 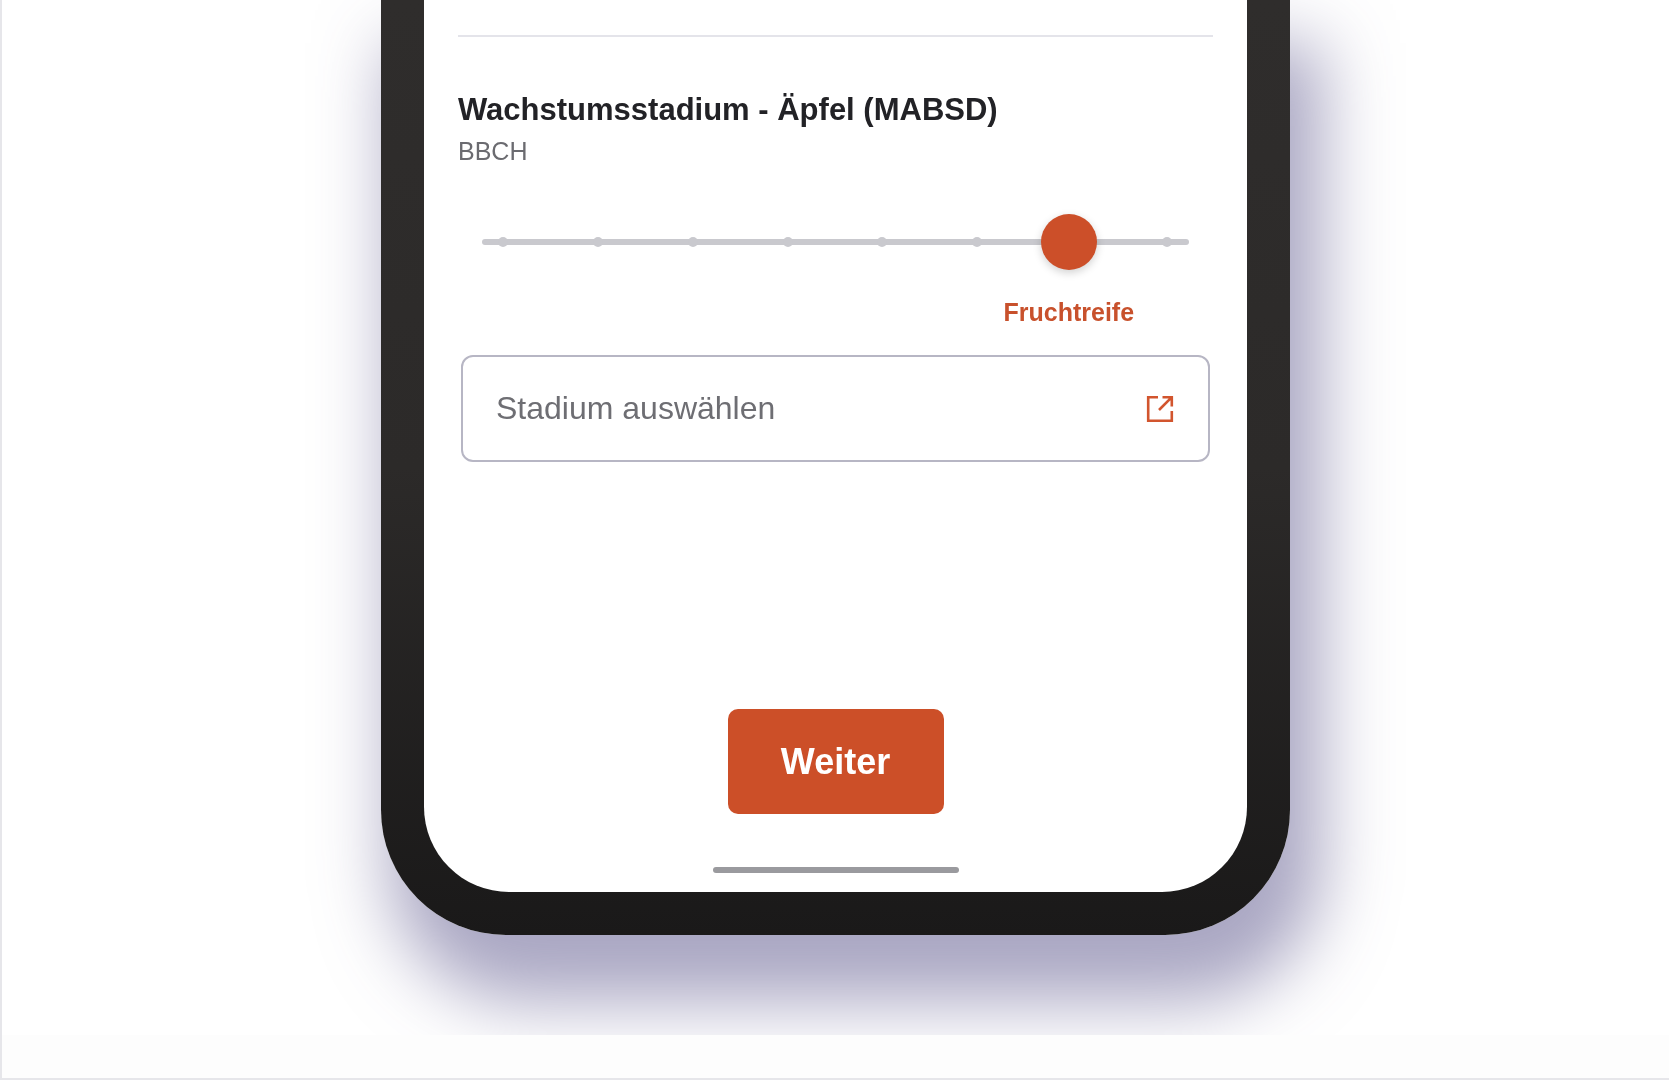 What do you see at coordinates (835, 408) in the screenshot?
I see `stage-select-field: Stadium auswählen` at bounding box center [835, 408].